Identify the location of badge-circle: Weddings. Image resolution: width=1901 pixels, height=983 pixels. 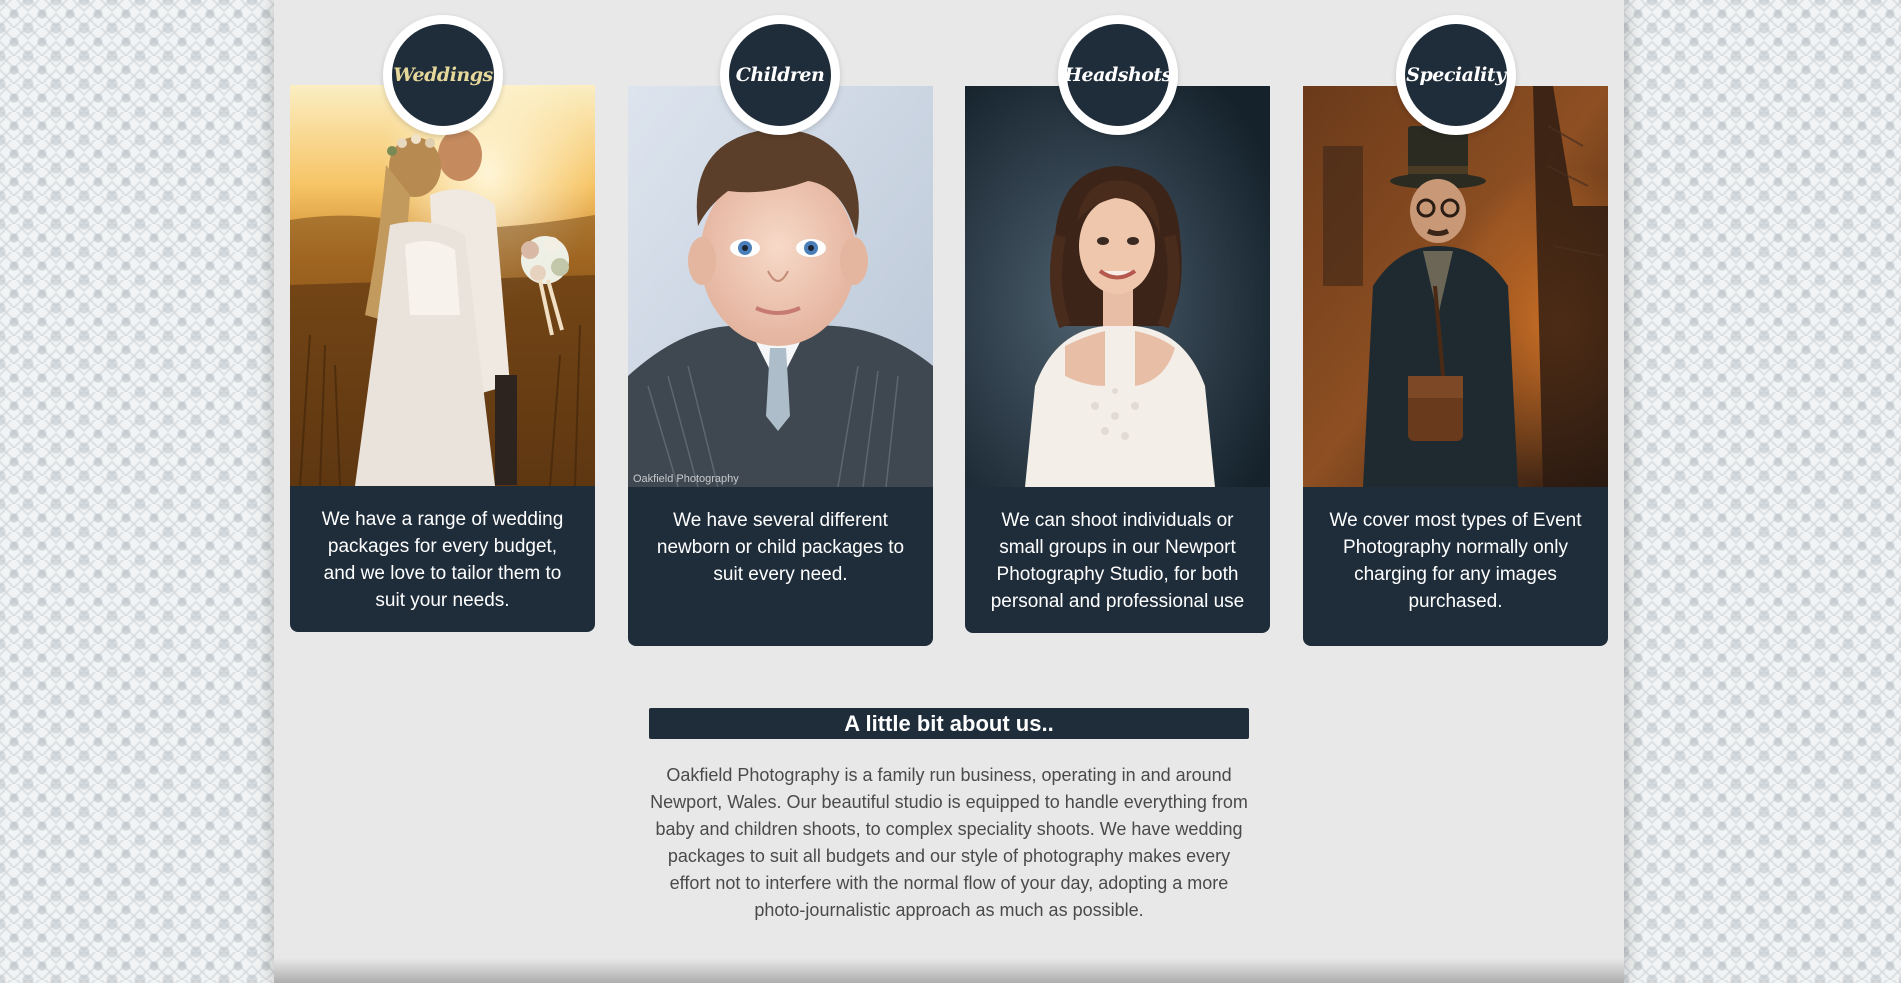
(443, 75).